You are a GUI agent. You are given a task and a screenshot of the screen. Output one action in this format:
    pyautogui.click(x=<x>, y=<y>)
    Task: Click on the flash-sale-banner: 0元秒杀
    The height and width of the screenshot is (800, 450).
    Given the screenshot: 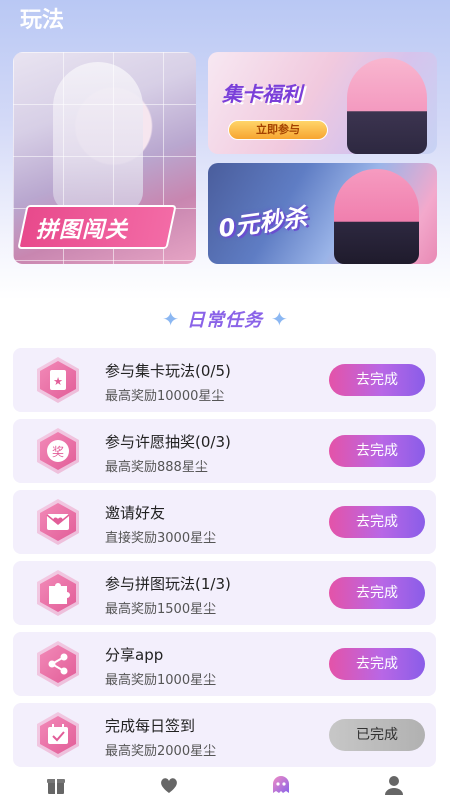 What is the action you would take?
    pyautogui.click(x=322, y=213)
    